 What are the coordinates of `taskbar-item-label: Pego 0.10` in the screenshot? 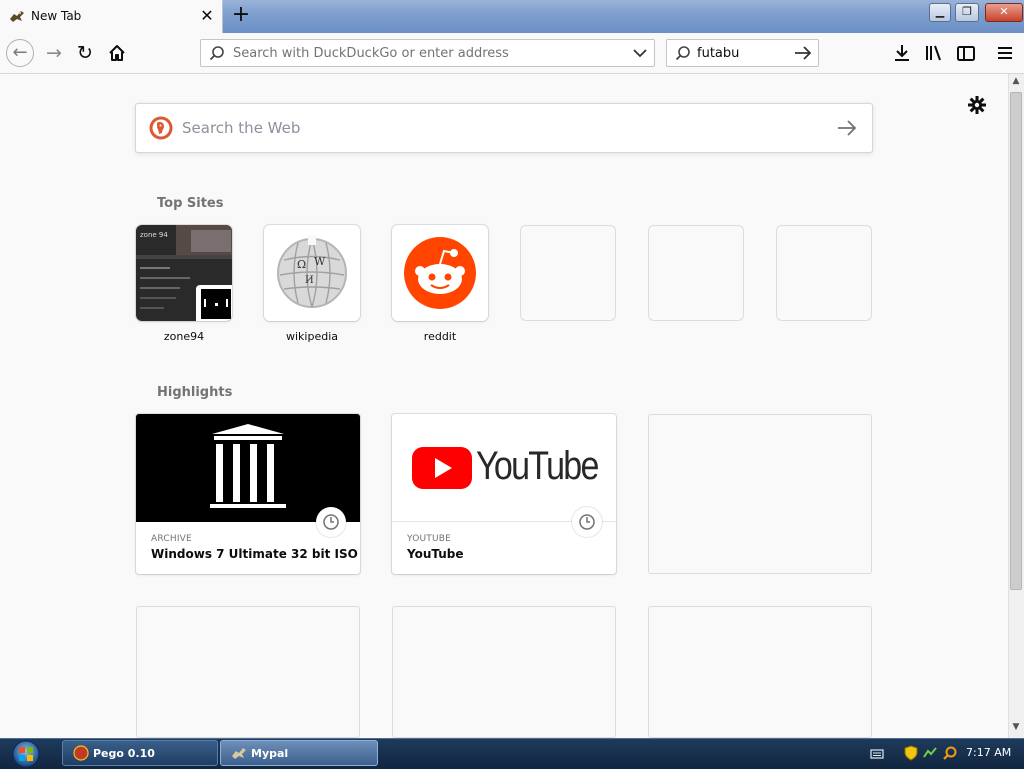 It's located at (124, 753).